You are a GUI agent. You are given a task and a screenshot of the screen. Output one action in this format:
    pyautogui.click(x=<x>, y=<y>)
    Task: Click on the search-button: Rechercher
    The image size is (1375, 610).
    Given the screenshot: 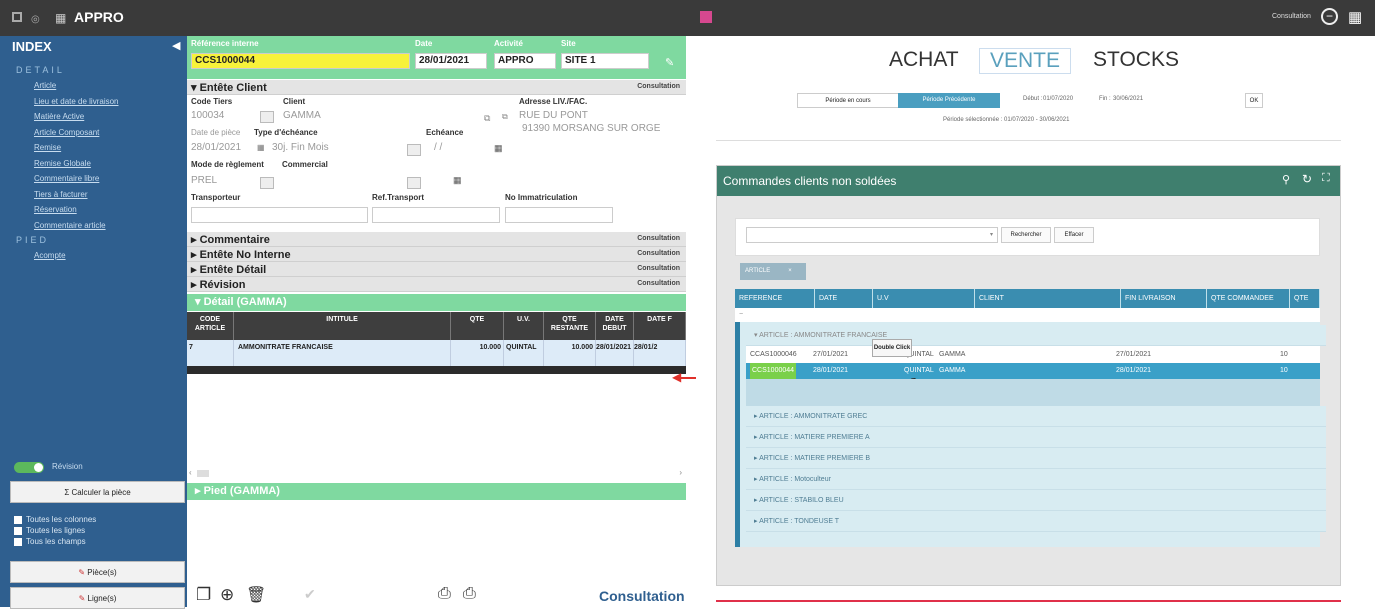 What is the action you would take?
    pyautogui.click(x=1026, y=235)
    